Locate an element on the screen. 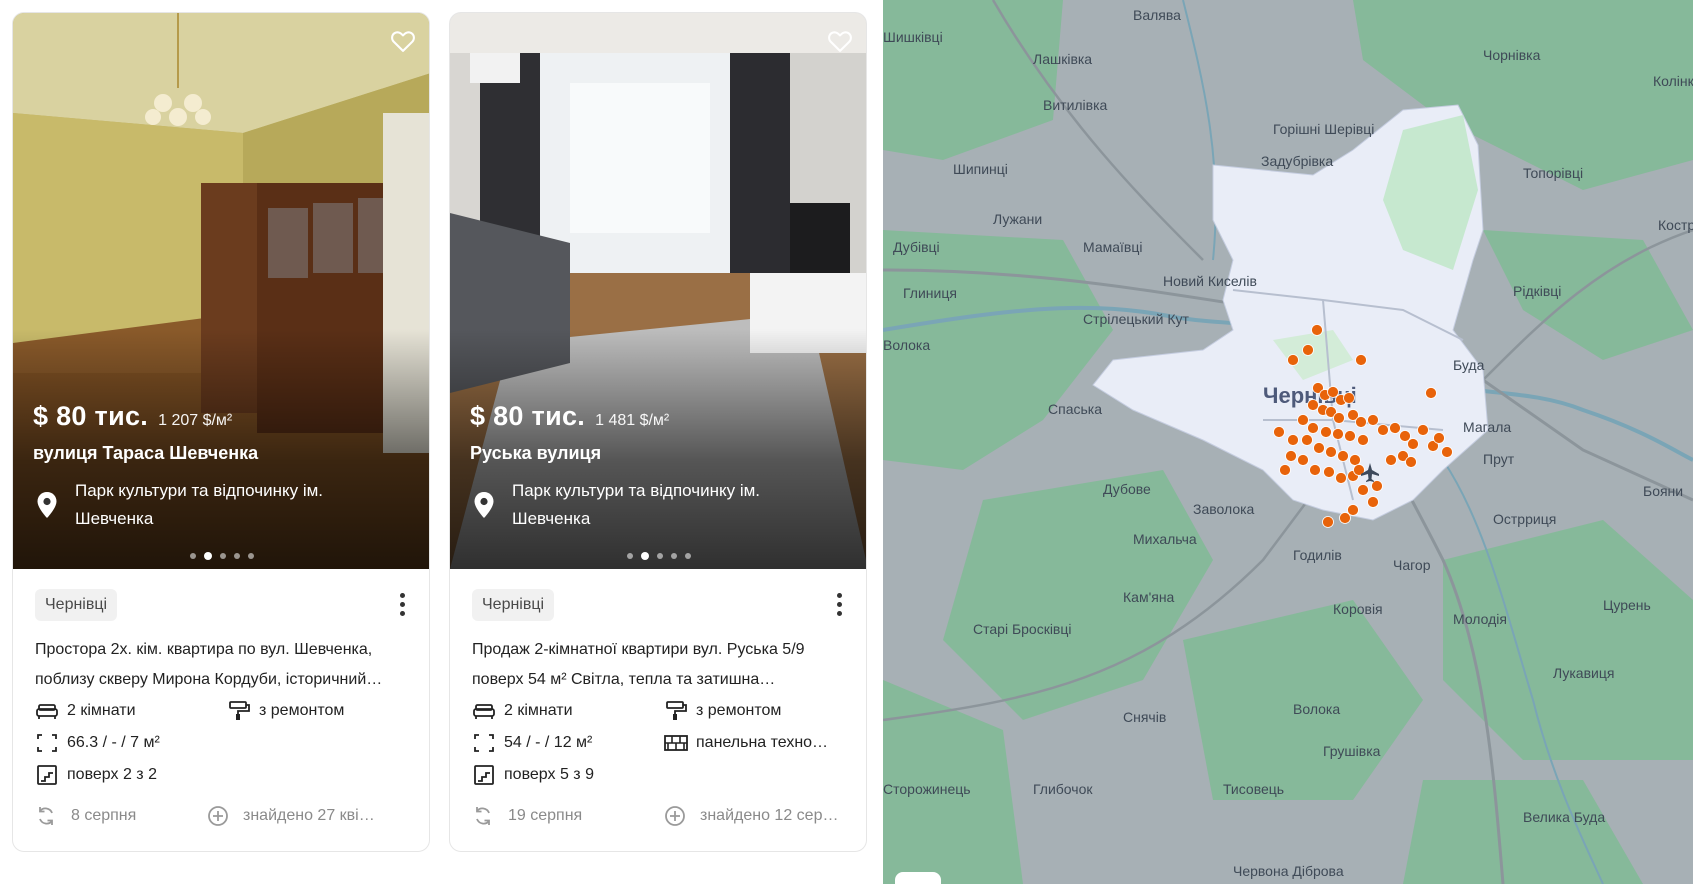  map-place-label: Новий Киселів is located at coordinates (1210, 281).